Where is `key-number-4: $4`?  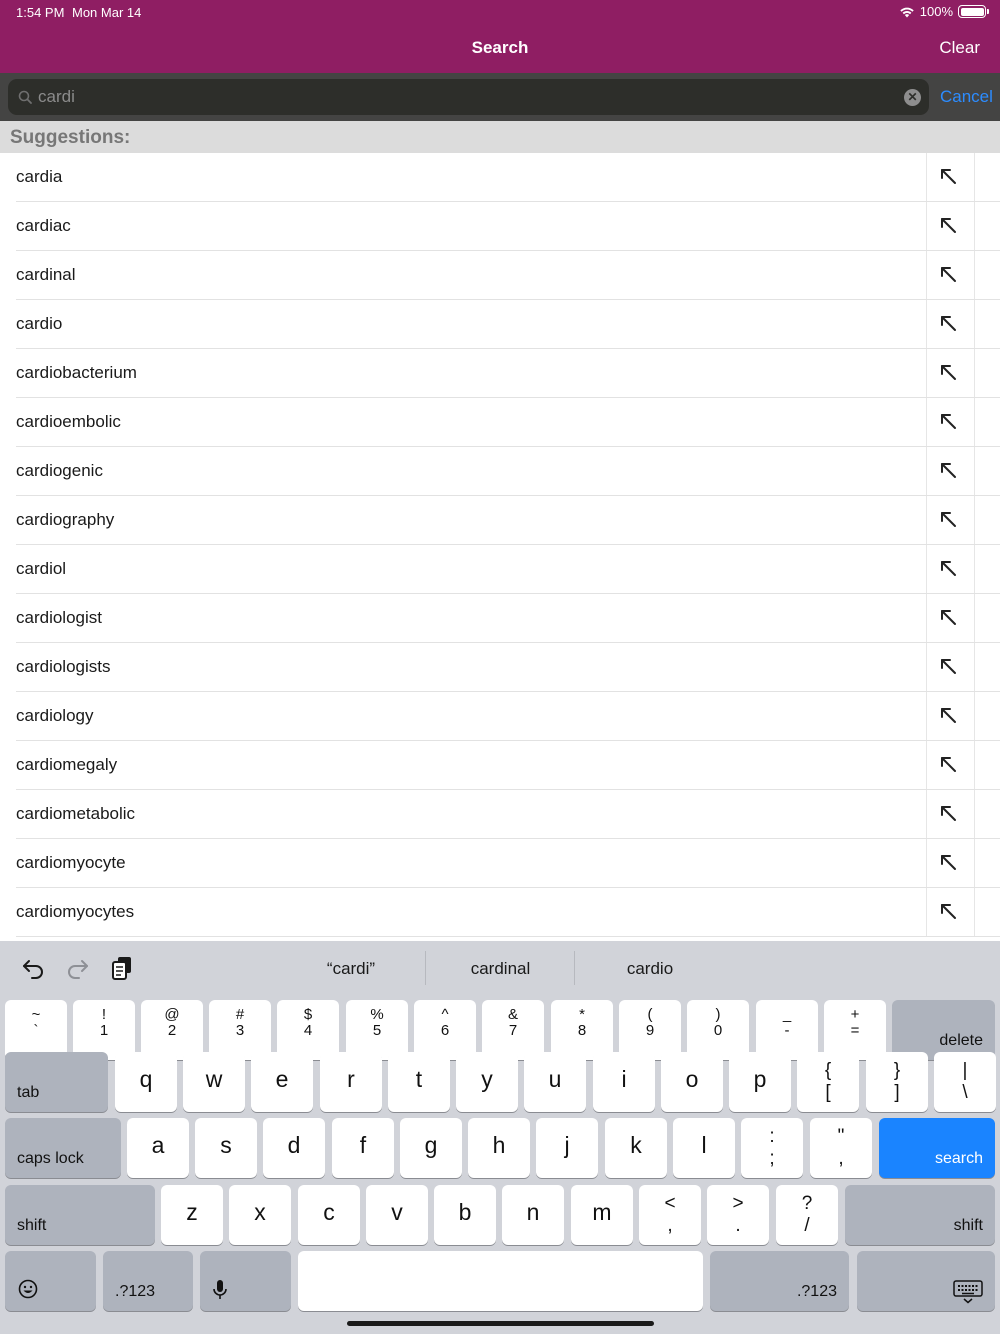 key-number-4: $4 is located at coordinates (308, 1030).